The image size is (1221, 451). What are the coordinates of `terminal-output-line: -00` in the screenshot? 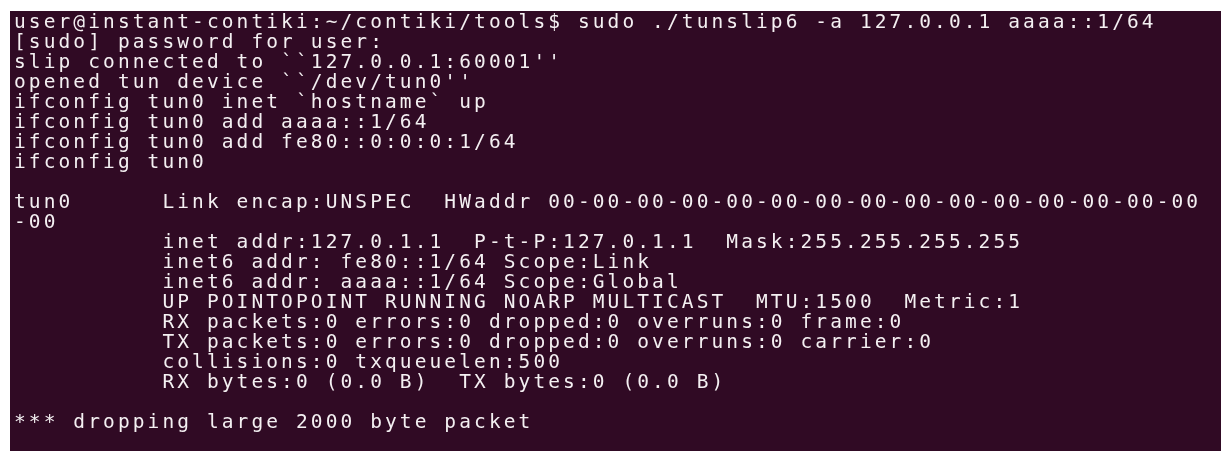 It's located at (36, 222).